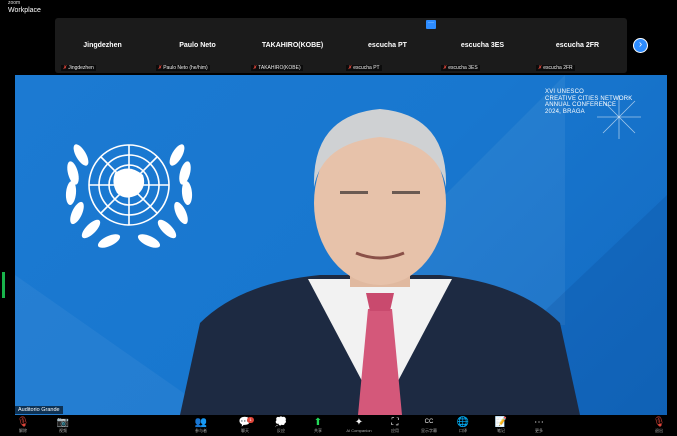  I want to click on participants-icon: 👥, so click(201, 422).